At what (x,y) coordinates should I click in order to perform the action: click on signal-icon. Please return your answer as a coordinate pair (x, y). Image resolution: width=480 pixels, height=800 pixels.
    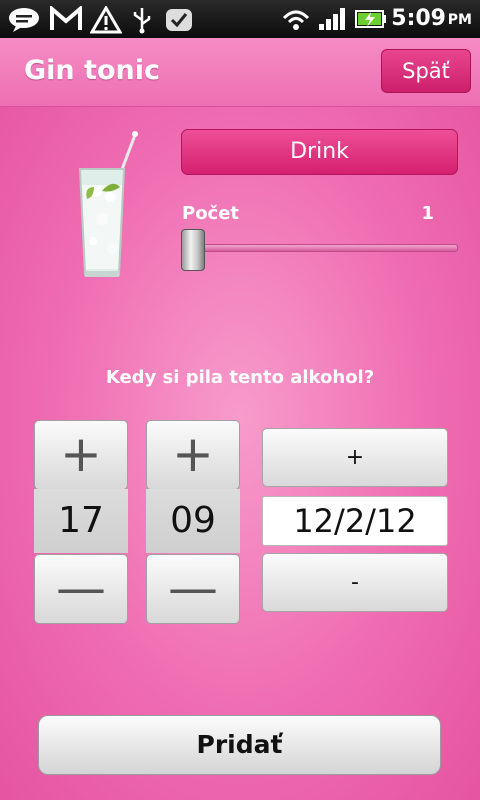
    Looking at the image, I should click on (332, 19).